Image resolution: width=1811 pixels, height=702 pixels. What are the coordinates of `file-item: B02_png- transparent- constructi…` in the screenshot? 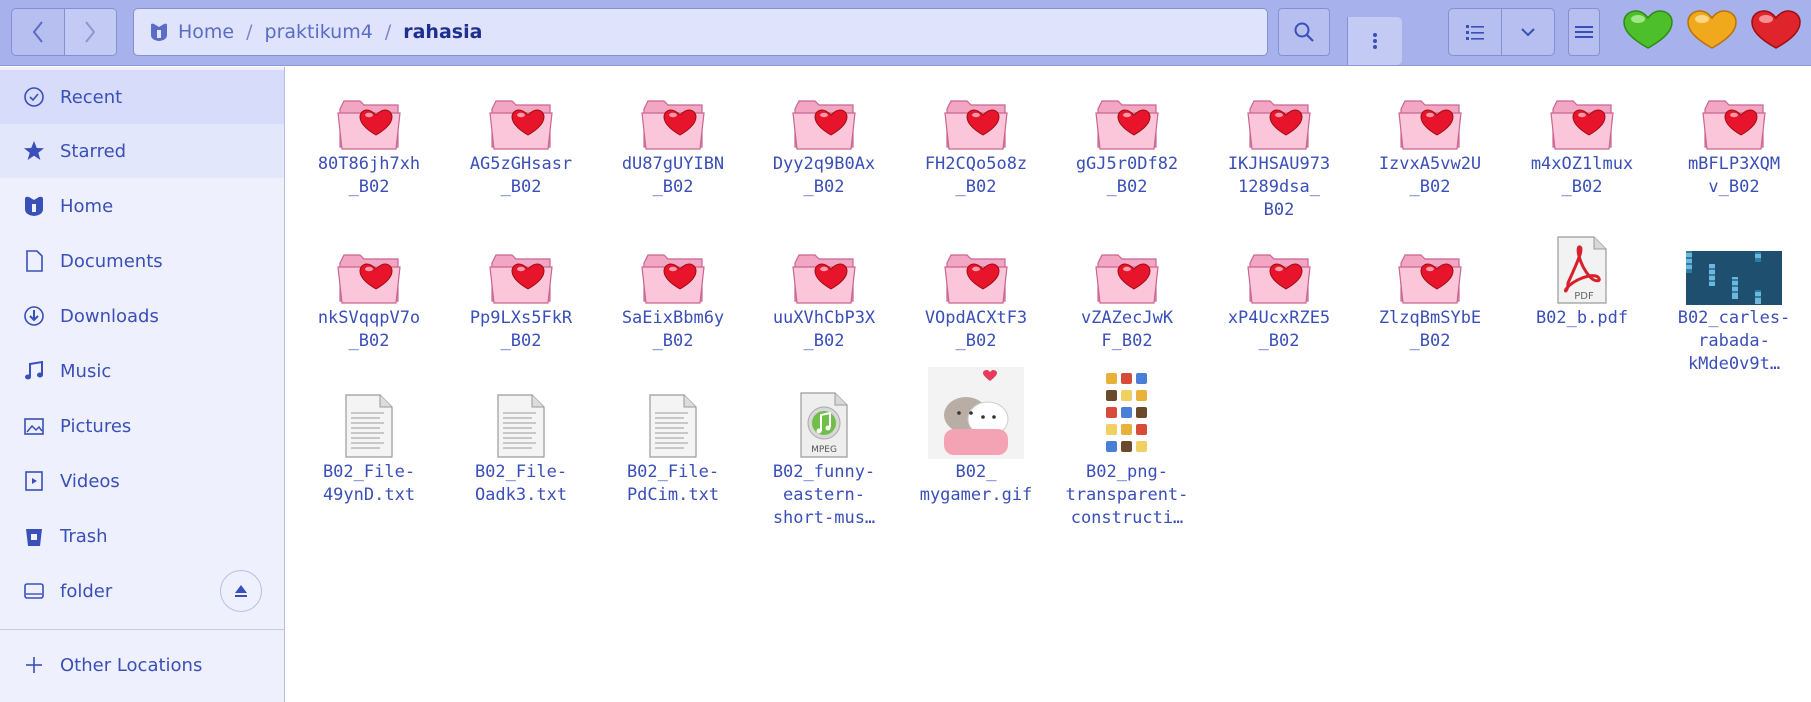 It's located at (1127, 448).